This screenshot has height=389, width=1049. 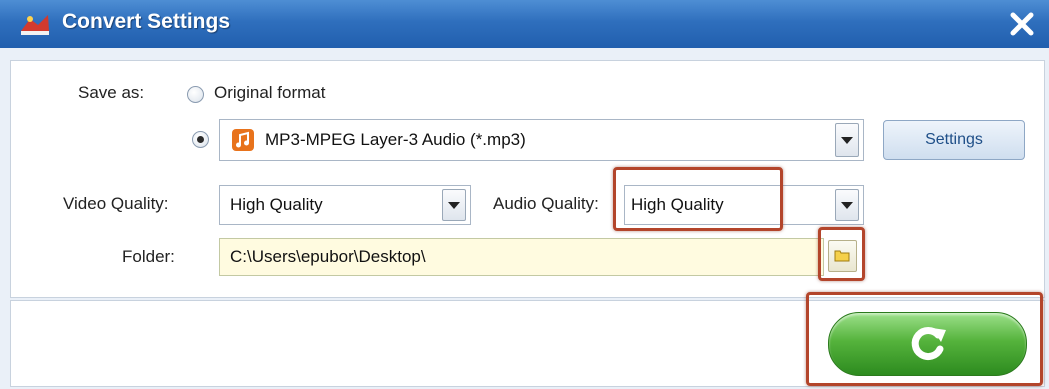 What do you see at coordinates (841, 254) in the screenshot?
I see `highlight-browse-button` at bounding box center [841, 254].